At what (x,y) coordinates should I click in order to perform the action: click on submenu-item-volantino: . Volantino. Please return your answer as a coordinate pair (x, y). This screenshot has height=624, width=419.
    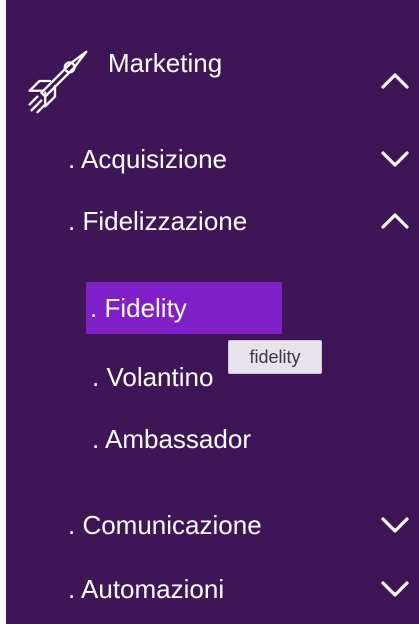
    Looking at the image, I should click on (212, 376).